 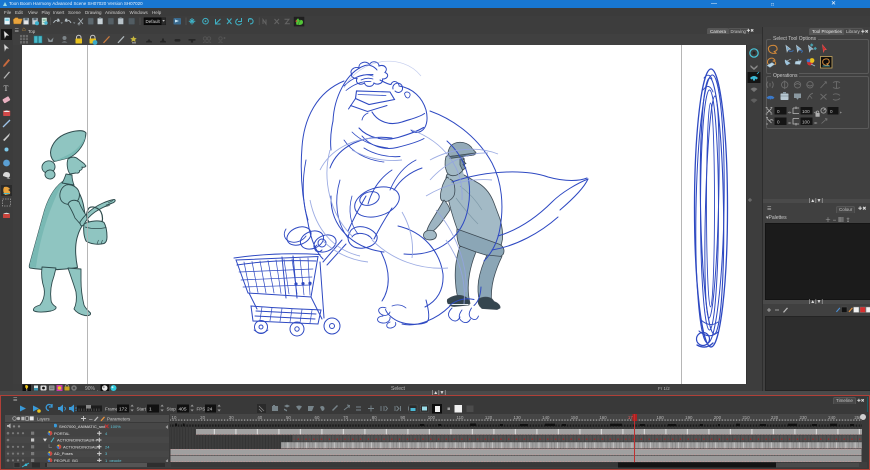 What do you see at coordinates (664, 388) in the screenshot?
I see `svg-text: Fr 1/2` at bounding box center [664, 388].